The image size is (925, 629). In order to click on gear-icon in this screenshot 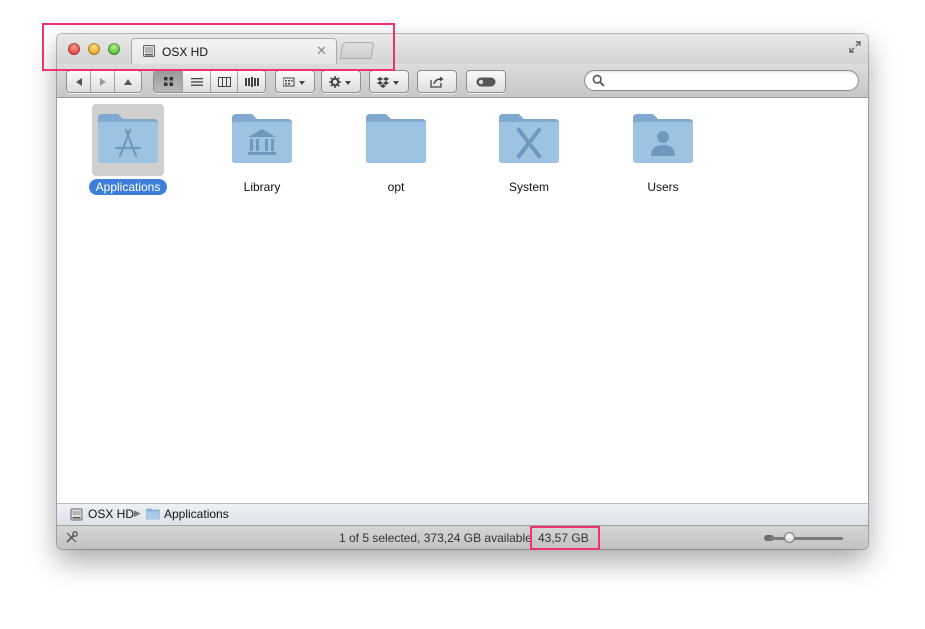, I will do `click(340, 81)`.